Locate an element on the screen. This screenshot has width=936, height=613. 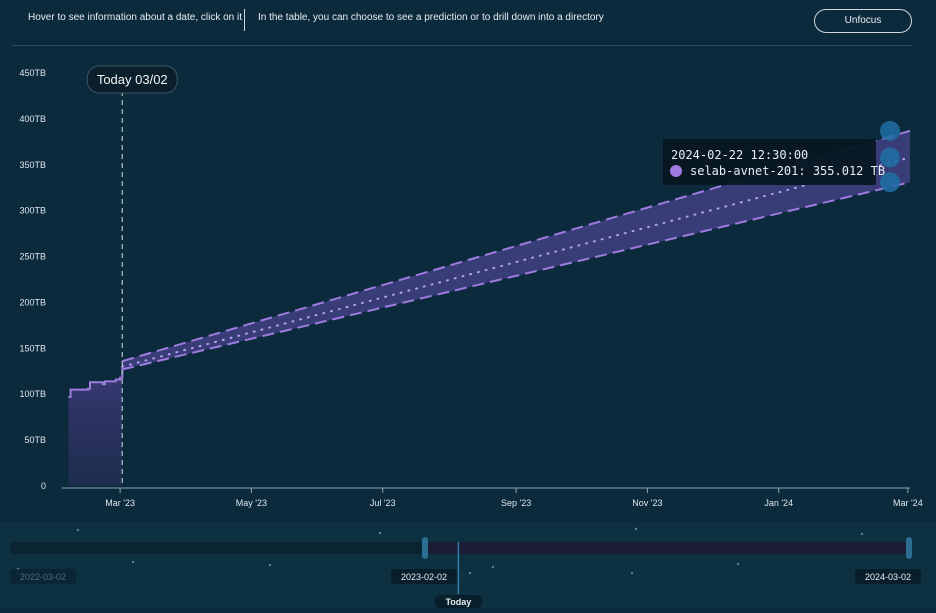
brush-handle-start is located at coordinates (424, 548).